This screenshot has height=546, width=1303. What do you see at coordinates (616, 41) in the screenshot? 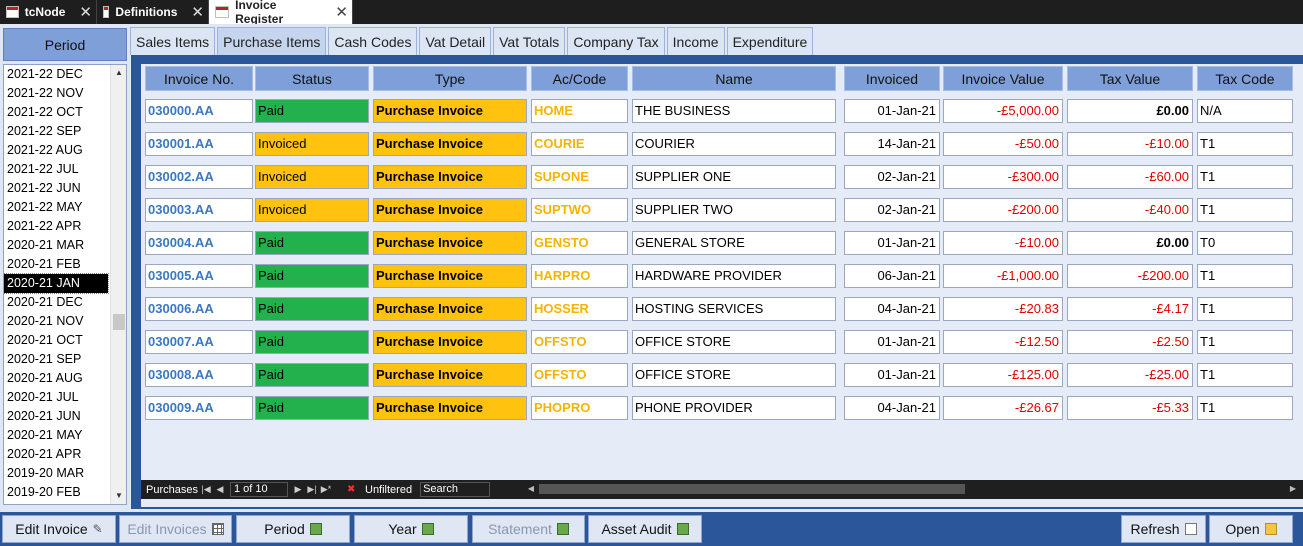
I see `tab-company-tax: Company Tax` at bounding box center [616, 41].